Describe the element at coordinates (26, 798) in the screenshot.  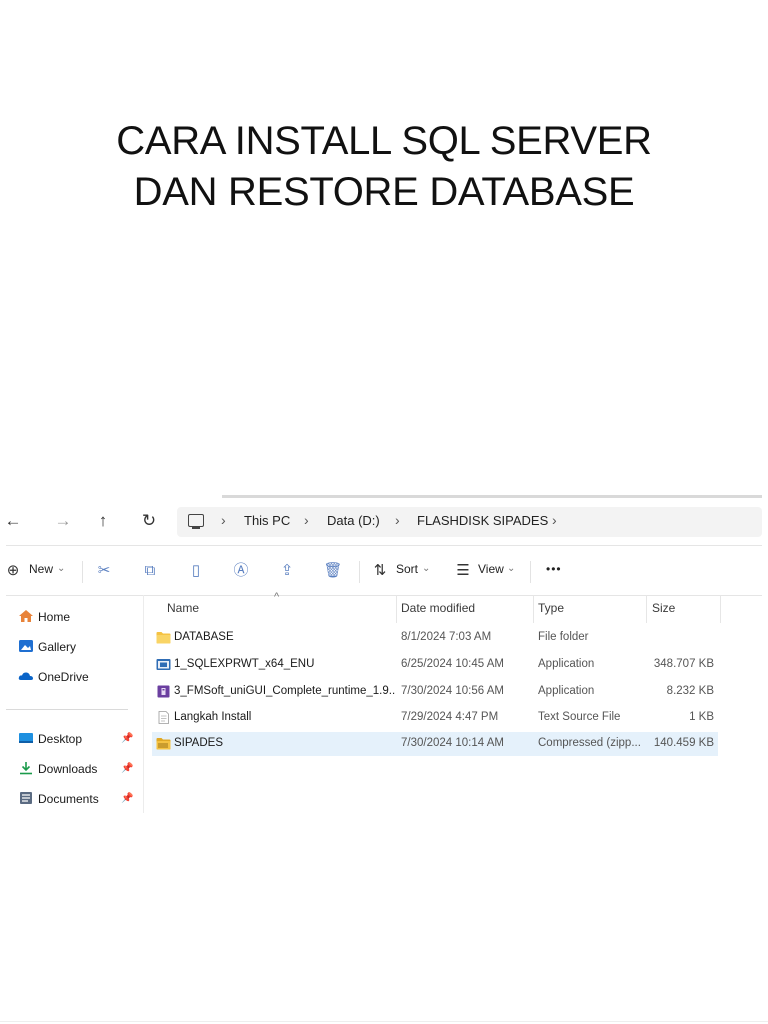
I see `documents-icon` at that location.